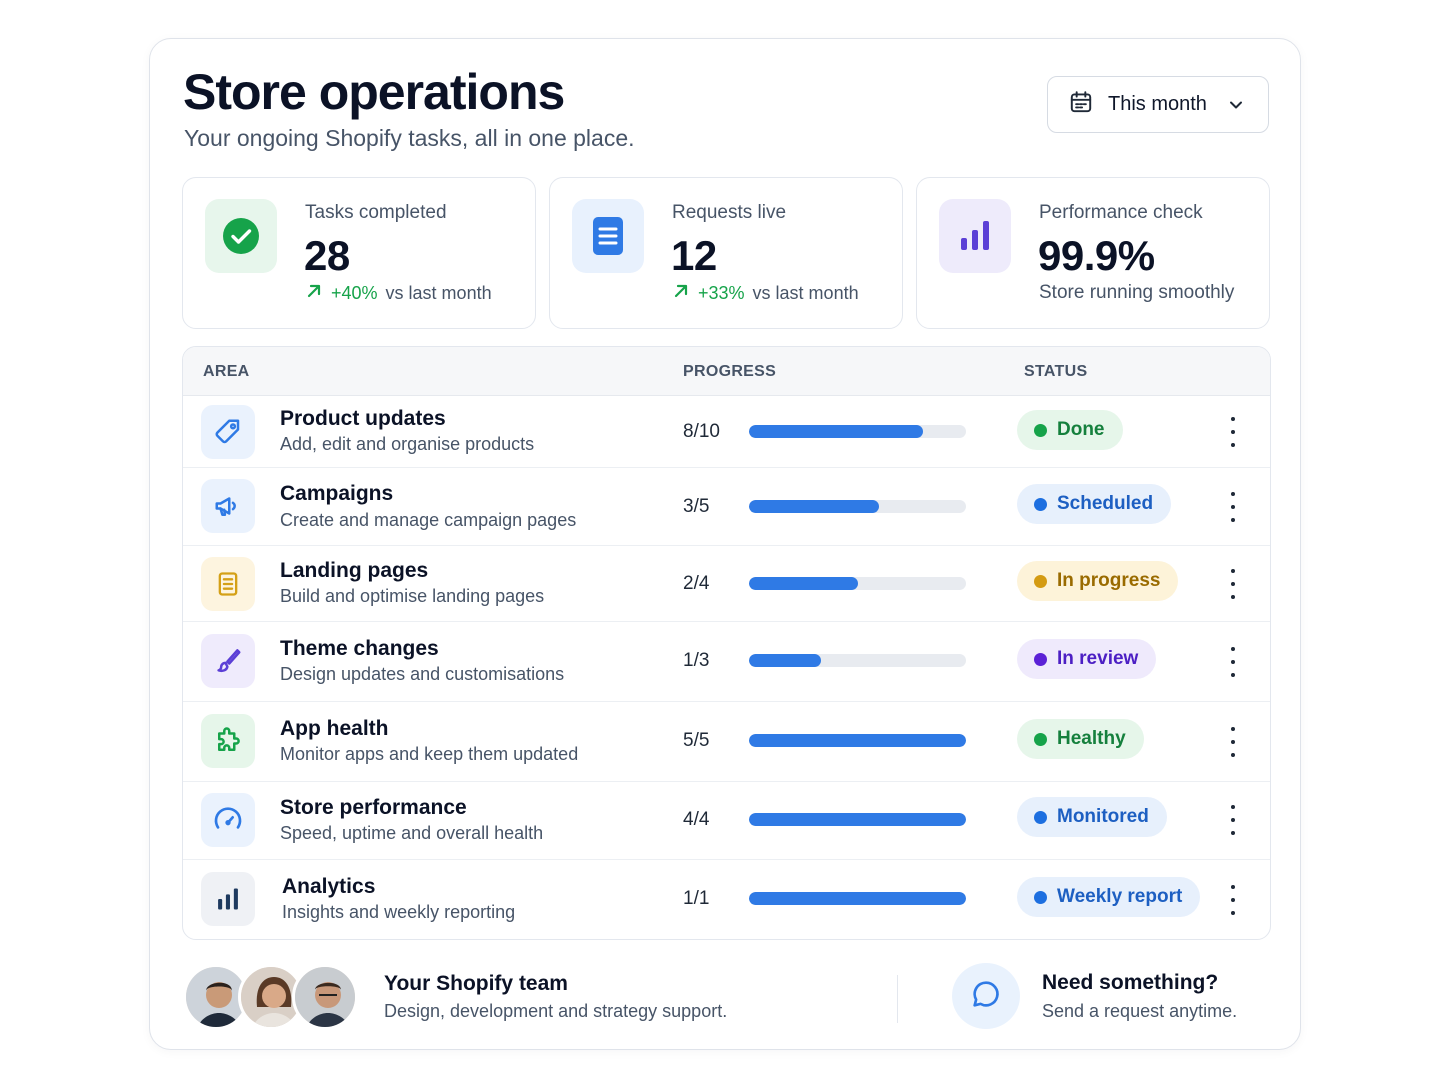 This screenshot has height=1086, width=1448. I want to click on megaphone-icon, so click(228, 506).